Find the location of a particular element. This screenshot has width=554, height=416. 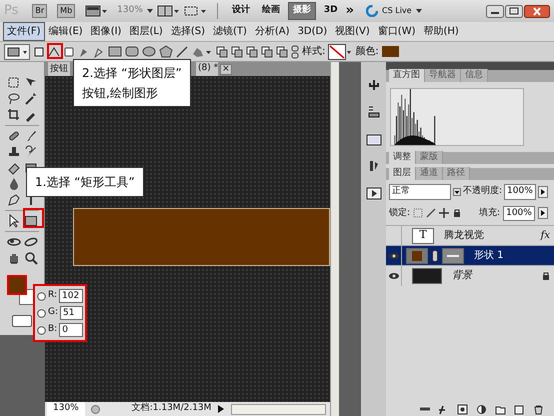

adjustment-layer-icon is located at coordinates (481, 409).